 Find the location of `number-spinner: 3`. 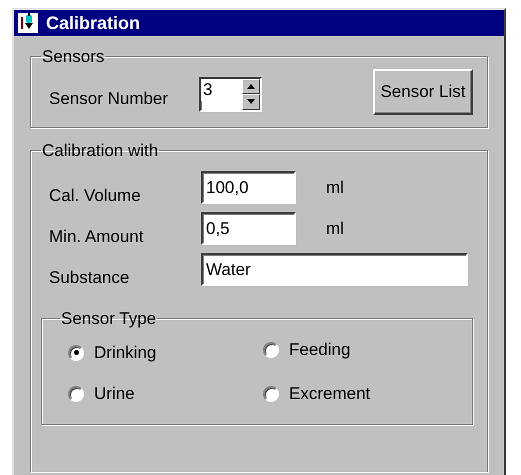

number-spinner: 3 is located at coordinates (230, 94).